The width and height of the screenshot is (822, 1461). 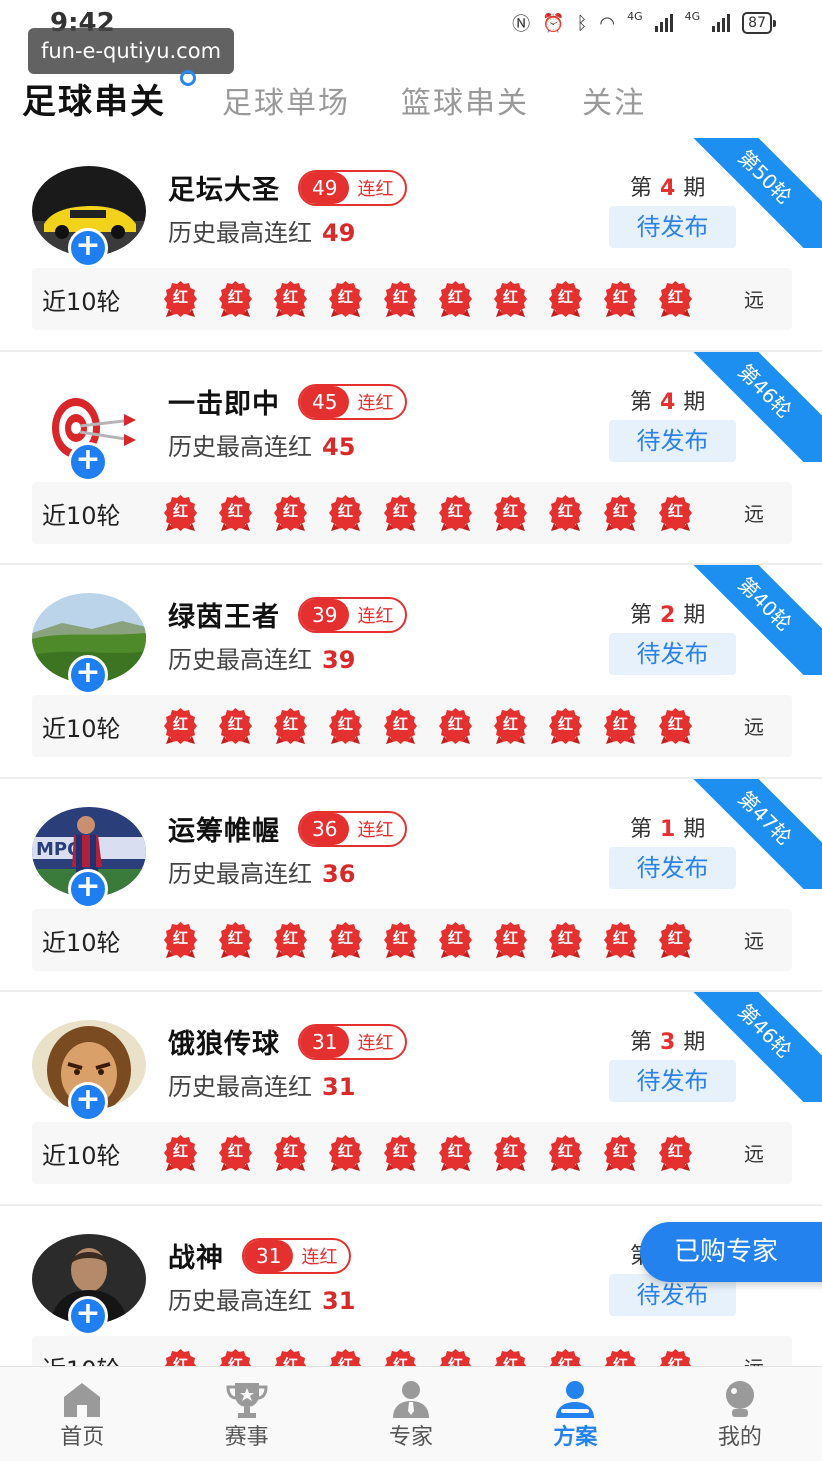 What do you see at coordinates (325, 615) in the screenshot?
I see `streak-count: 39` at bounding box center [325, 615].